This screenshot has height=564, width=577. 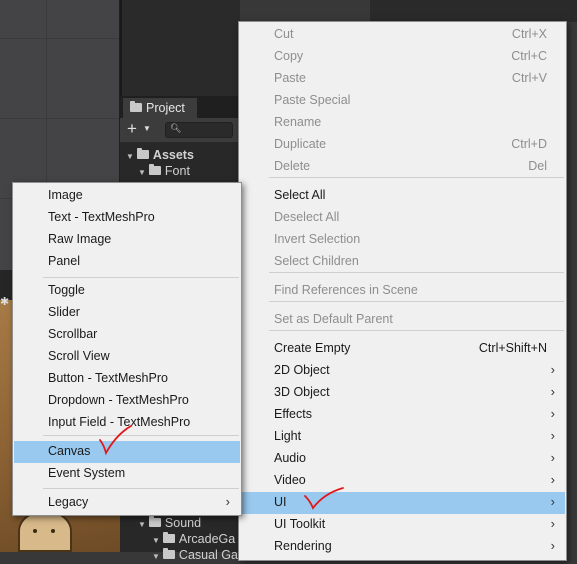 I want to click on menu-item-shortcut: Ctrl+D, so click(x=529, y=144).